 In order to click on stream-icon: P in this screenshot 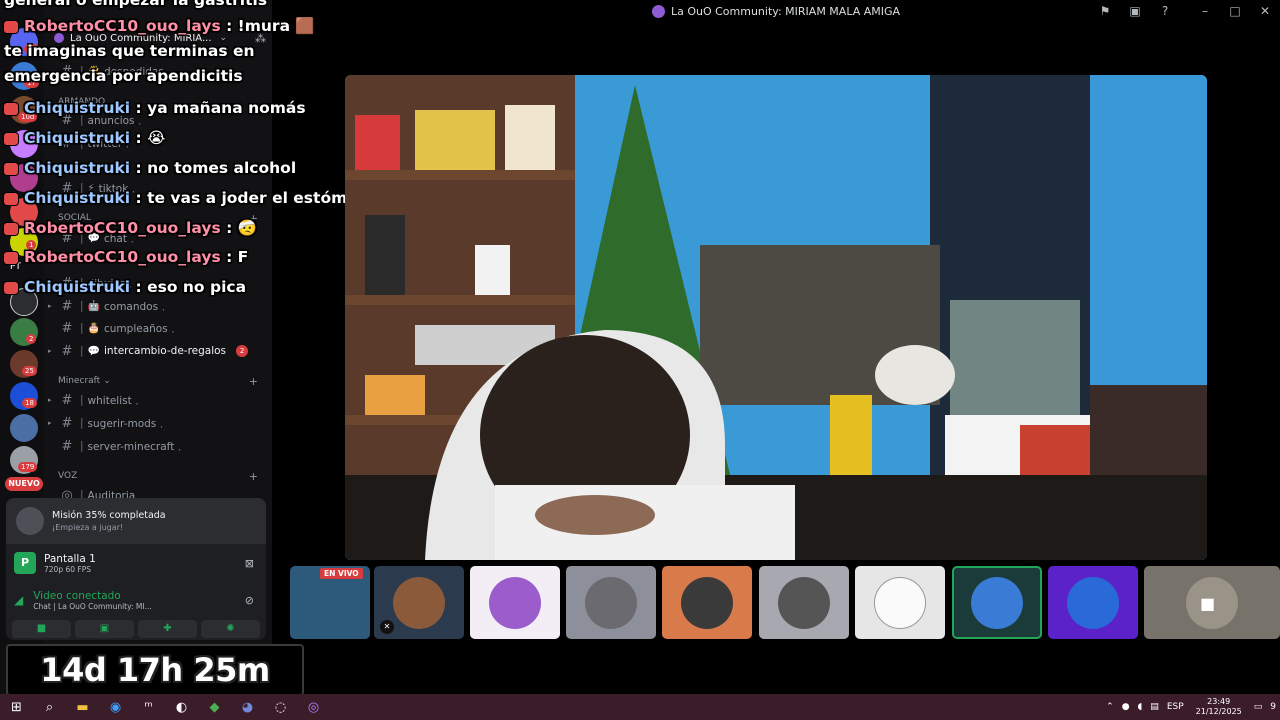, I will do `click(25, 563)`.